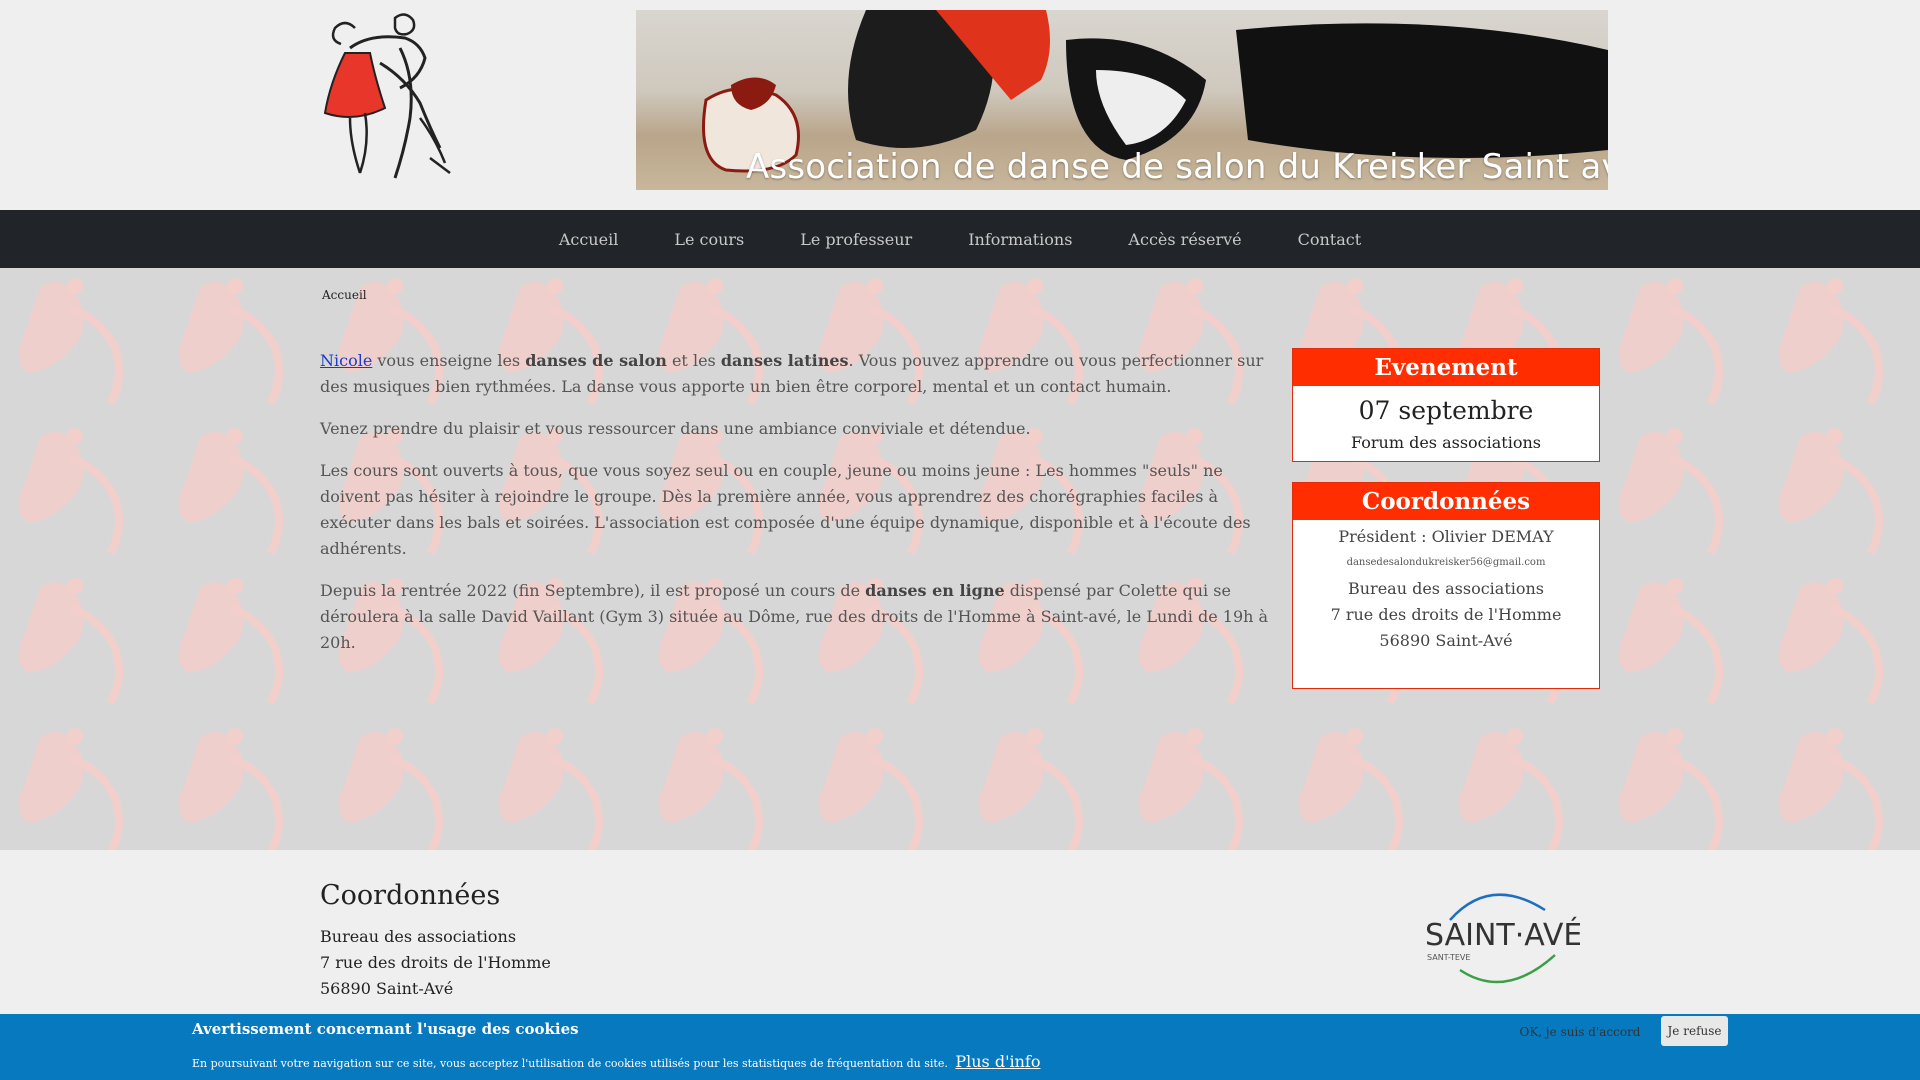  What do you see at coordinates (1446, 640) in the screenshot?
I see `contact-addr-3: 56890 Saint-Avé` at bounding box center [1446, 640].